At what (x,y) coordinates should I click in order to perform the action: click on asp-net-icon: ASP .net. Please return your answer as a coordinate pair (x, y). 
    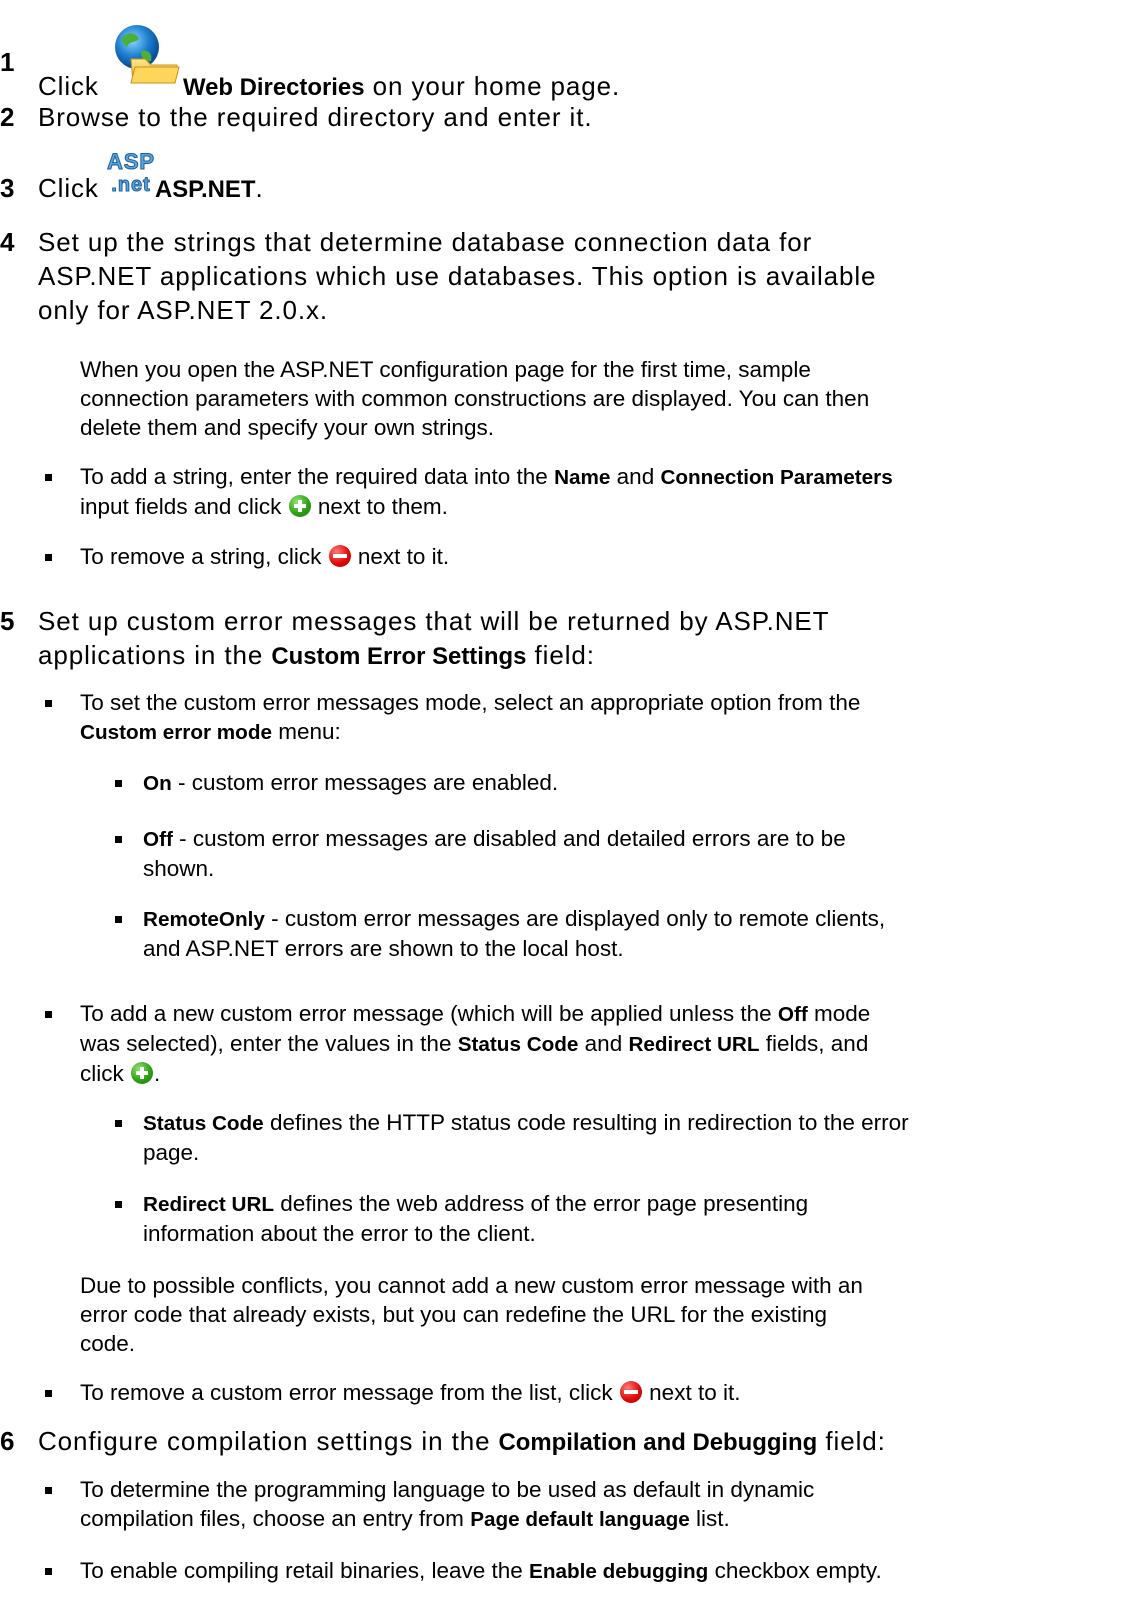
    Looking at the image, I should click on (131, 178).